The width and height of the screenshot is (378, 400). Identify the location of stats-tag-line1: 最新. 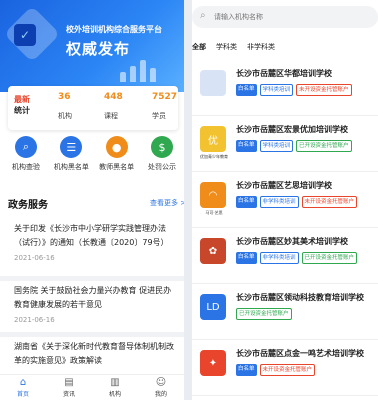
(22, 99).